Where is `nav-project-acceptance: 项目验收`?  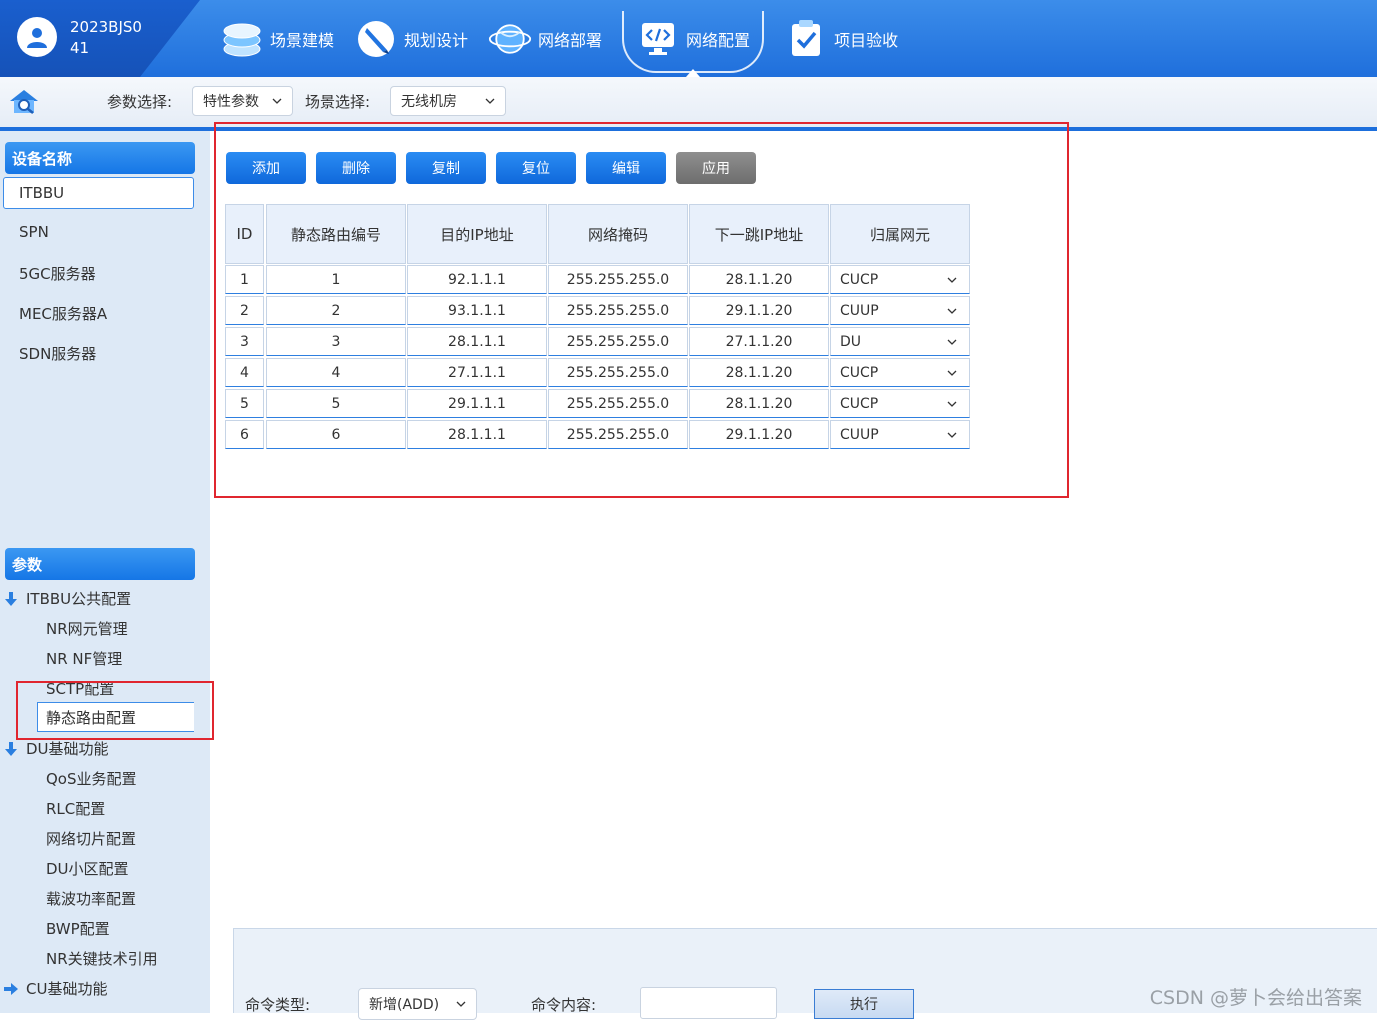 nav-project-acceptance: 项目验收 is located at coordinates (841, 38).